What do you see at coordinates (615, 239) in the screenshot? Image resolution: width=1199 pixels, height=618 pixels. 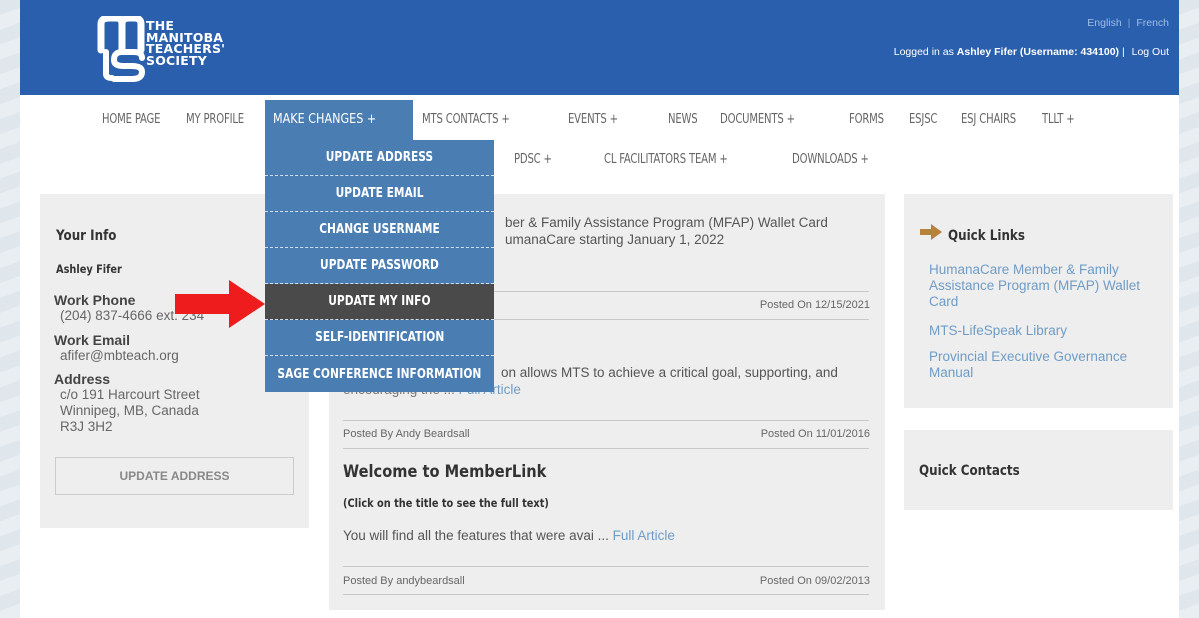 I see `article-1-subtitle: umanaCare starting January 1, 2022` at bounding box center [615, 239].